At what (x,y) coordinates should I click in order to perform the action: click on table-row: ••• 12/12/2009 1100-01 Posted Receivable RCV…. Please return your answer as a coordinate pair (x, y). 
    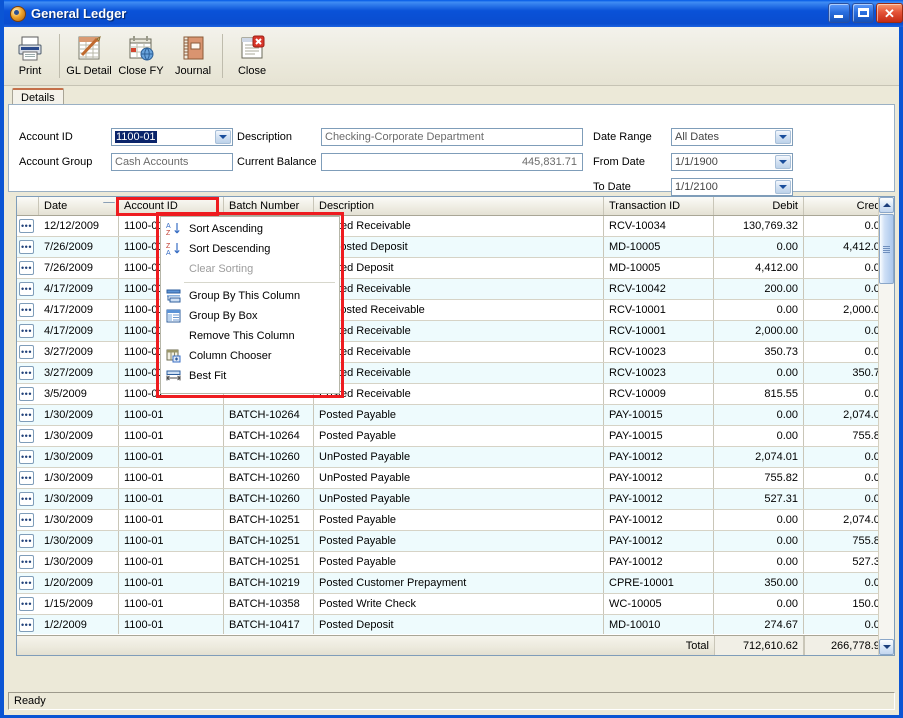
    Looking at the image, I should click on (455, 226).